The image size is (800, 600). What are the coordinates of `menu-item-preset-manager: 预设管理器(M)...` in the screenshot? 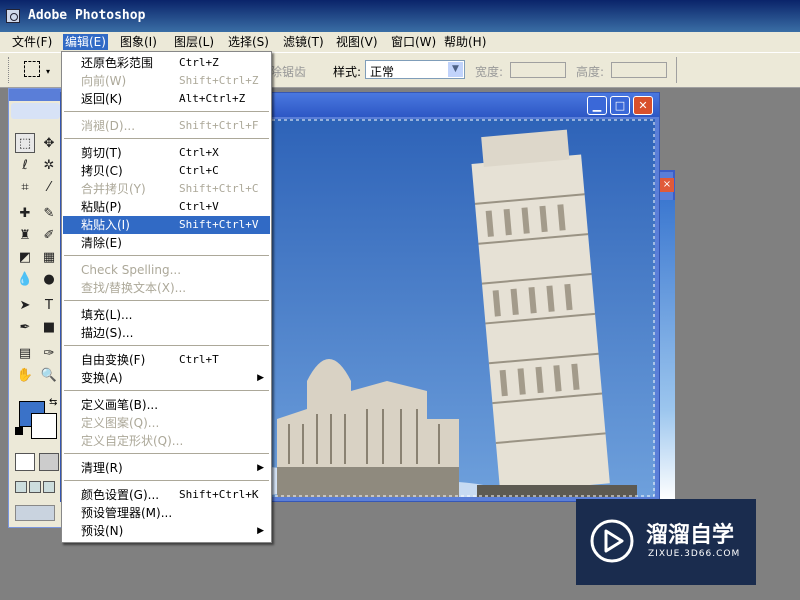 It's located at (166, 513).